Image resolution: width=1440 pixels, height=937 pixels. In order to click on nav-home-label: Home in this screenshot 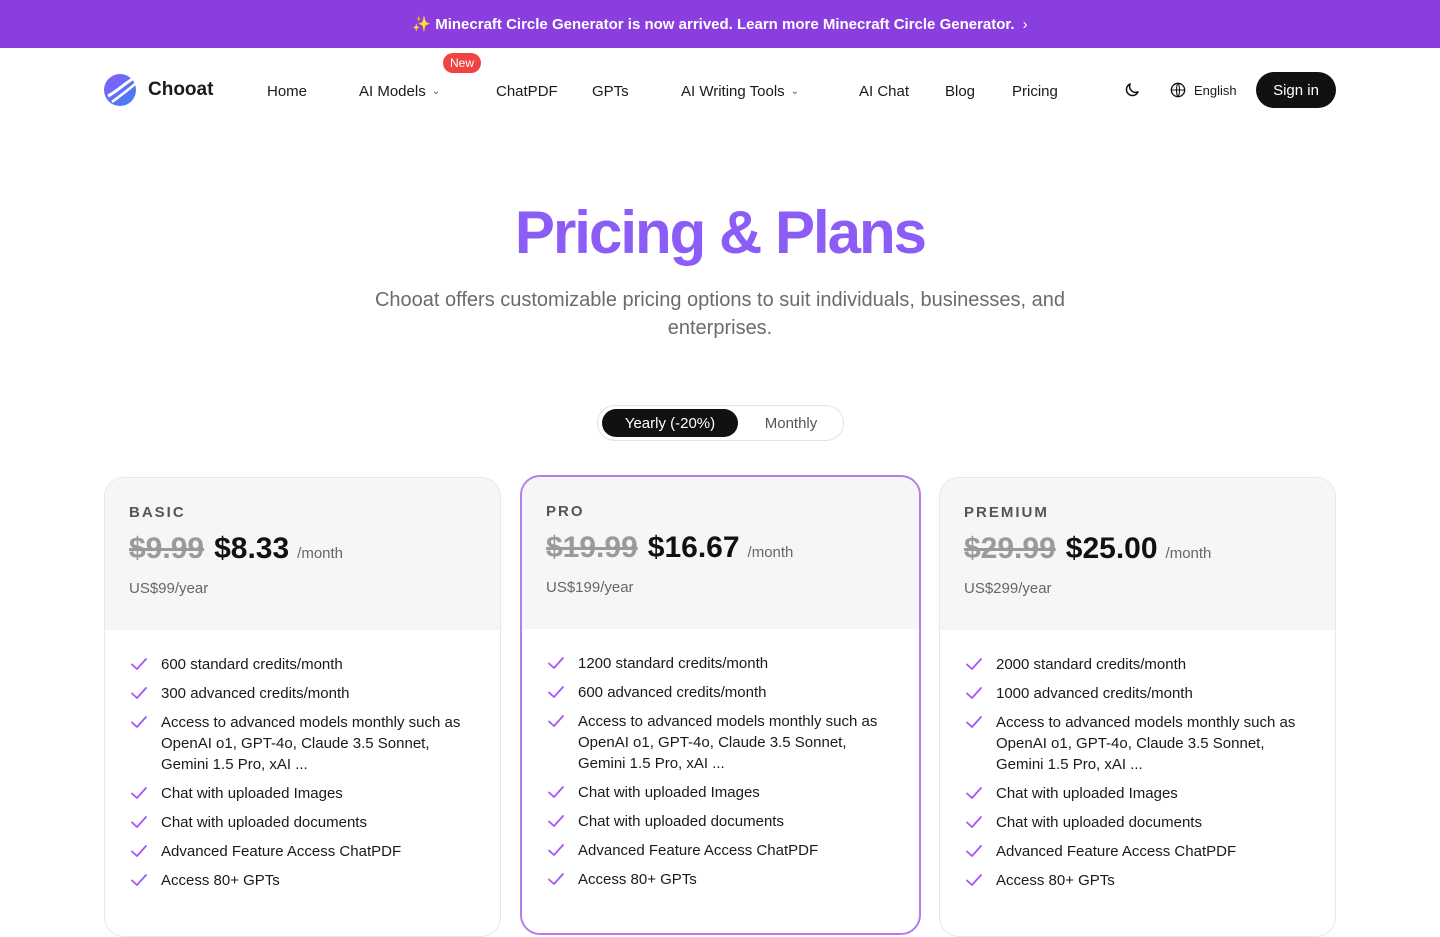, I will do `click(287, 91)`.